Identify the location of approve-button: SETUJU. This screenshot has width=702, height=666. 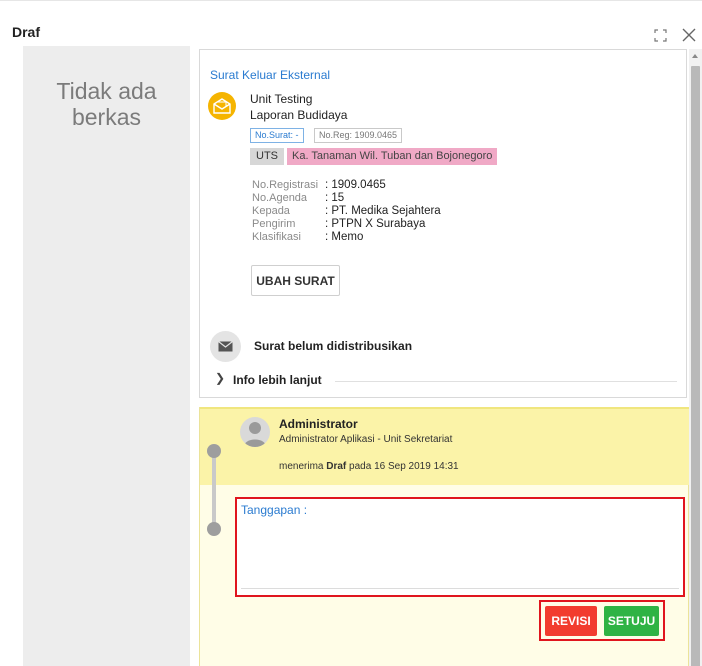
(631, 621).